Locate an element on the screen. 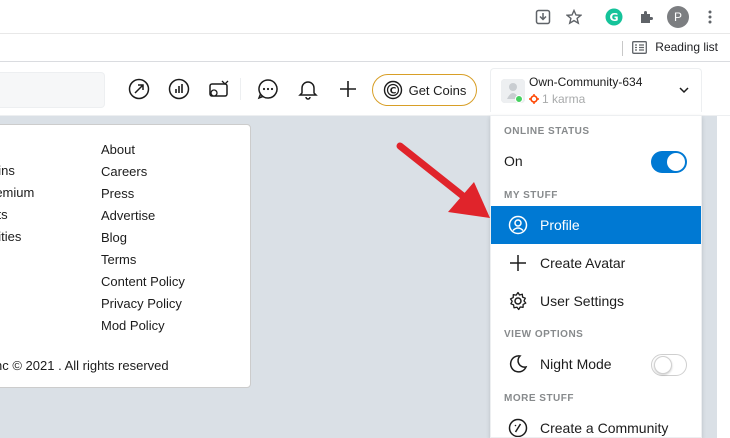 Image resolution: width=730 pixels, height=438 pixels. menu-item-night-mode: Night Mode is located at coordinates (596, 364).